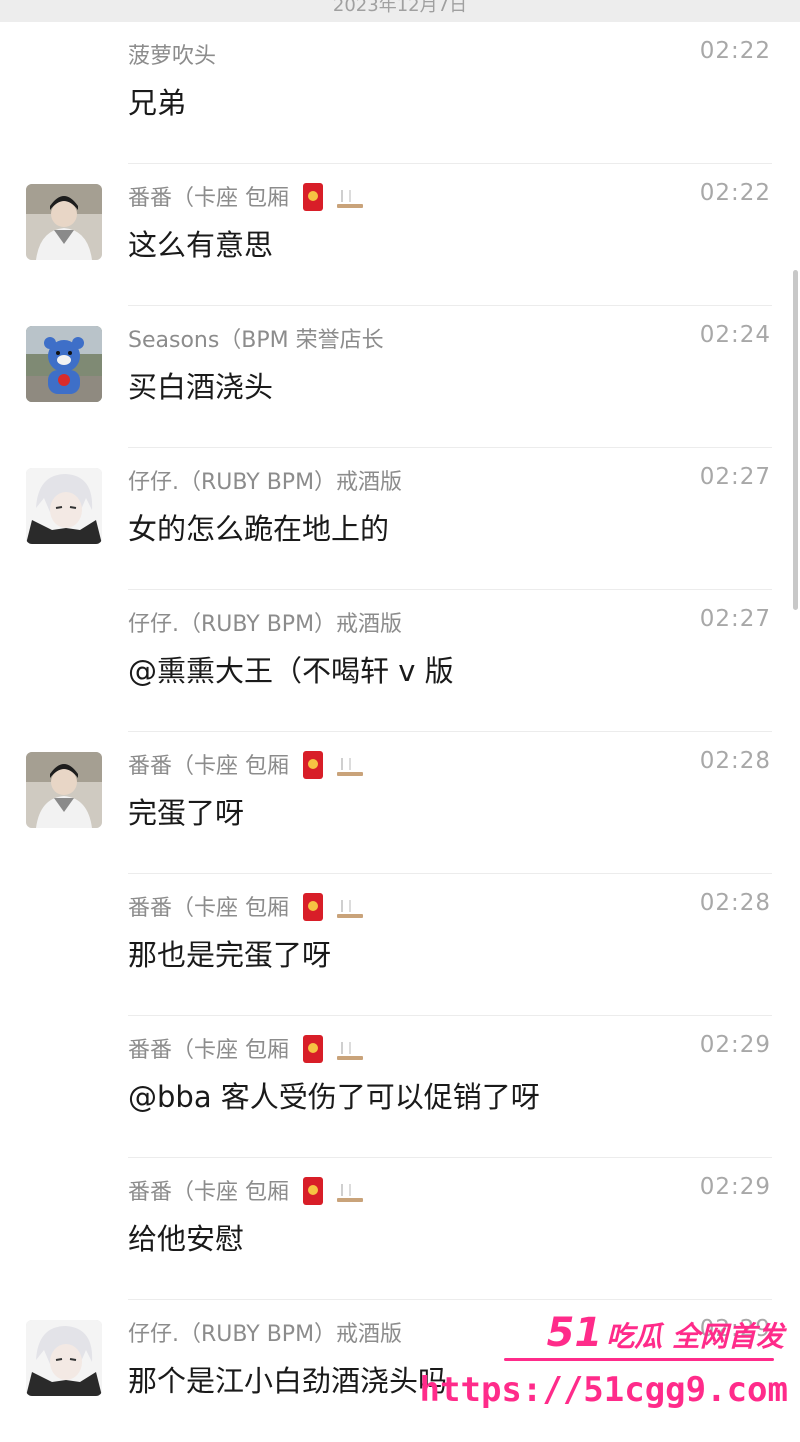  I want to click on message-text: 买白酒浇头, so click(201, 387).